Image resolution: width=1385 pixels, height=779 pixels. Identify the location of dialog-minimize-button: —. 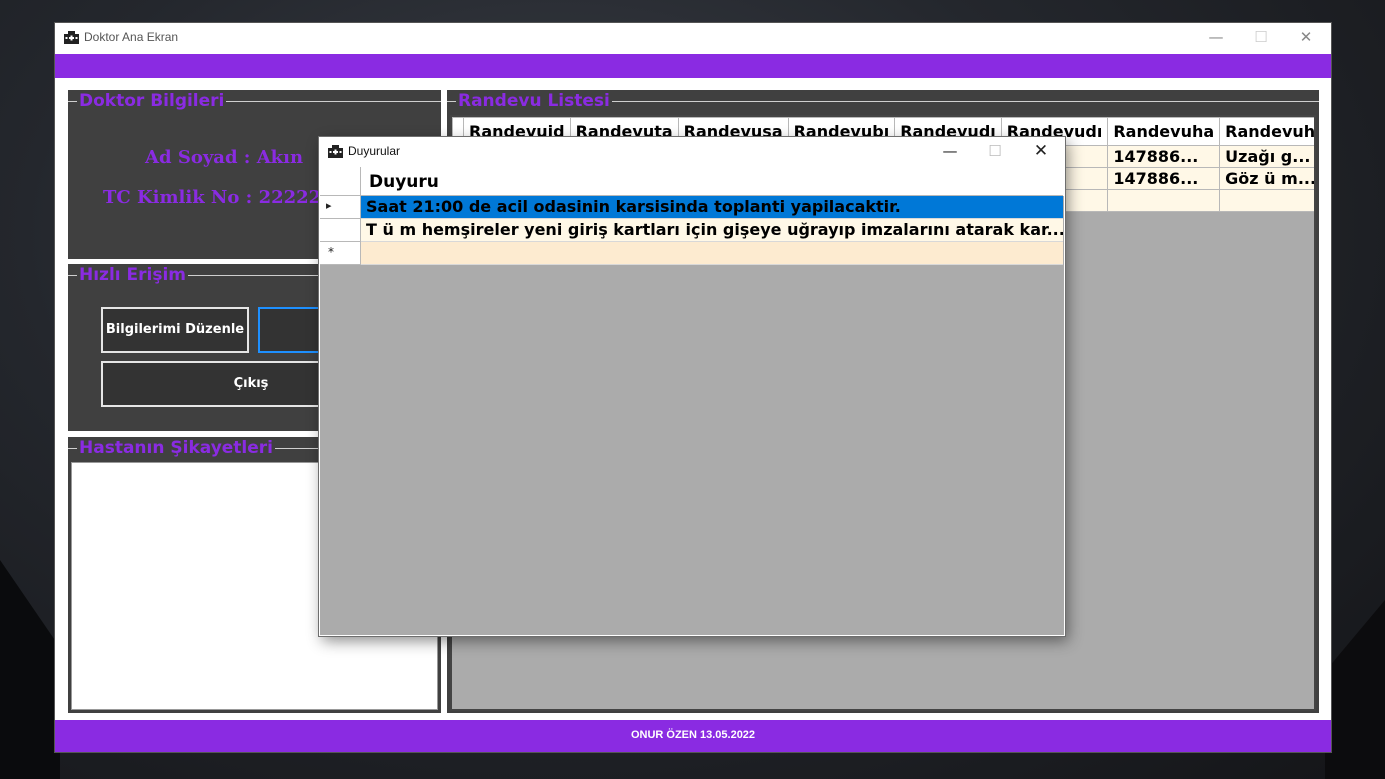
(950, 152).